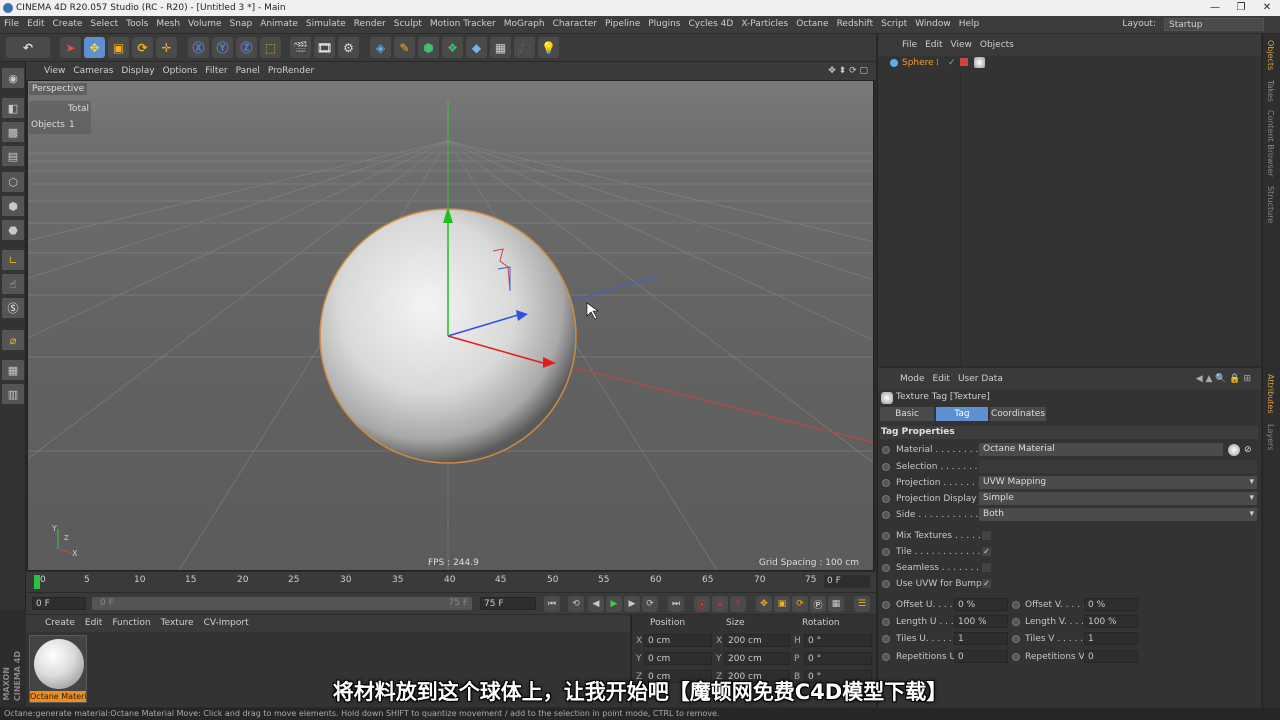 Image resolution: width=1280 pixels, height=720 pixels. What do you see at coordinates (676, 604) in the screenshot?
I see `go-to-end-icon: ⏭` at bounding box center [676, 604].